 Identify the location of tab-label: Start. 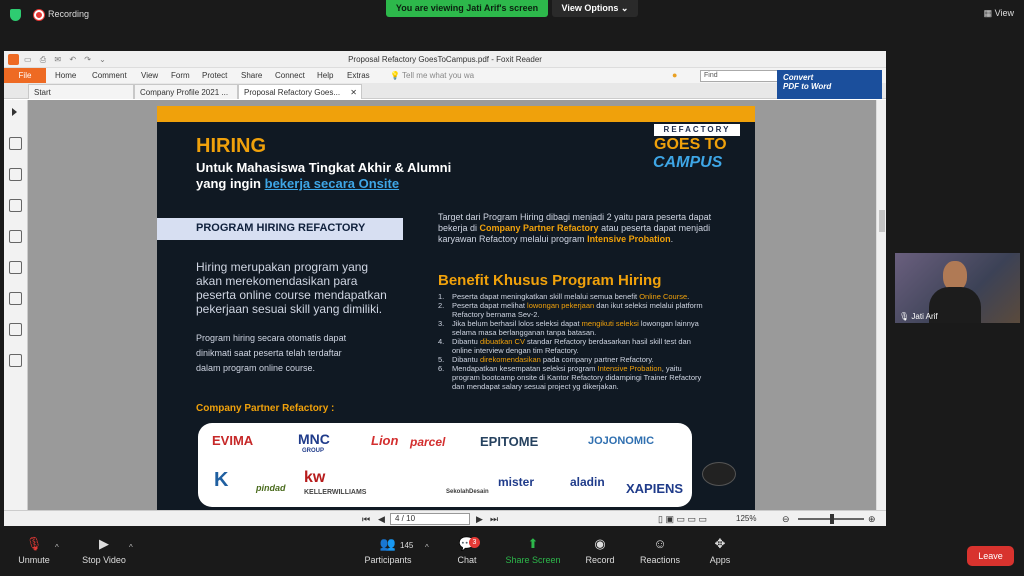
(42, 92).